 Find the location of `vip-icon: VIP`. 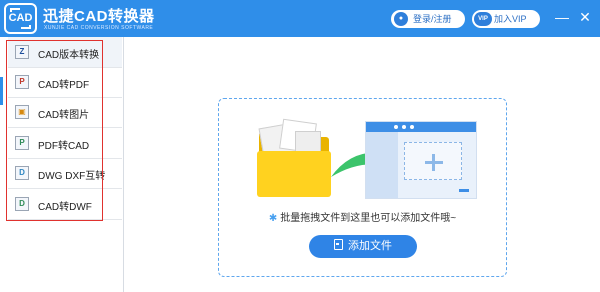

vip-icon: VIP is located at coordinates (483, 19).